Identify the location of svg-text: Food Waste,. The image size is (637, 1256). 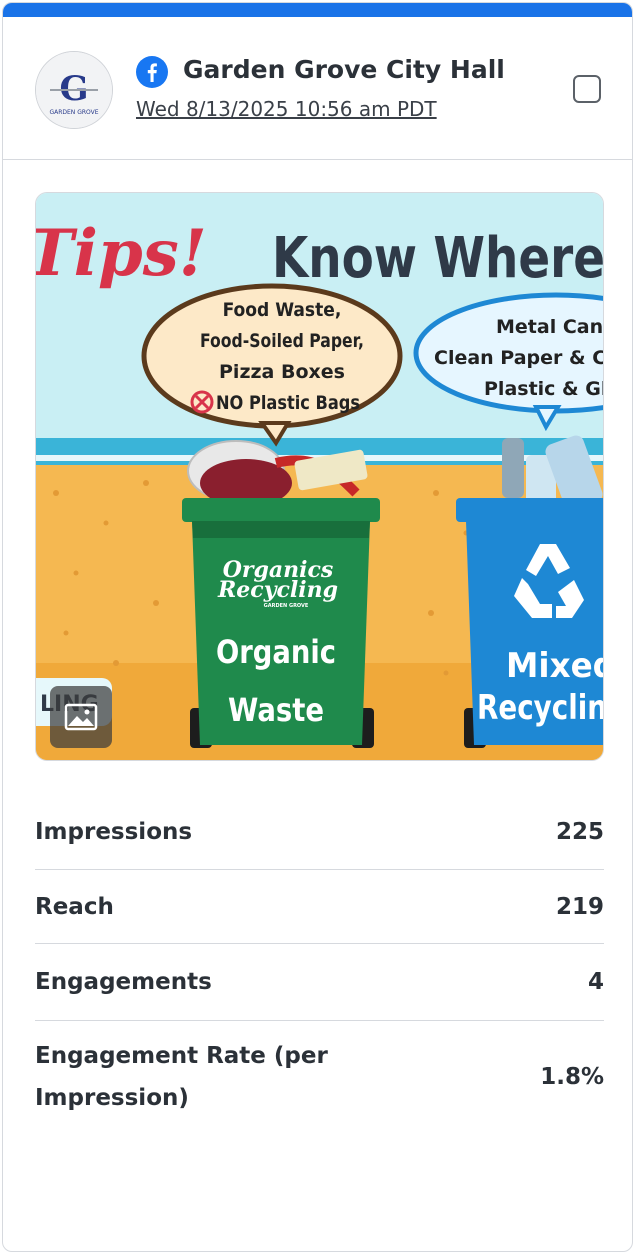
(282, 310).